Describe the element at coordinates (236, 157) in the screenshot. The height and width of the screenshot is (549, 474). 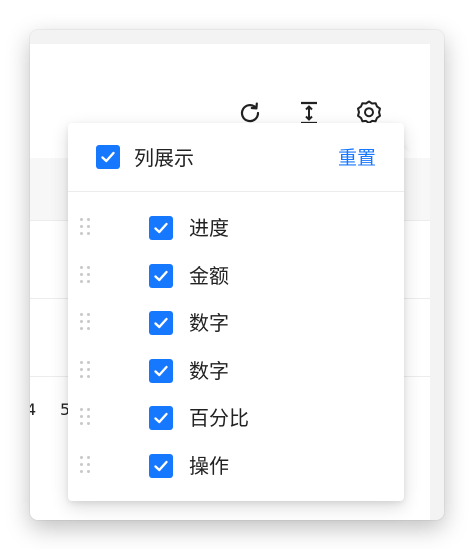
I see `popover-header: 列展示 重置` at that location.